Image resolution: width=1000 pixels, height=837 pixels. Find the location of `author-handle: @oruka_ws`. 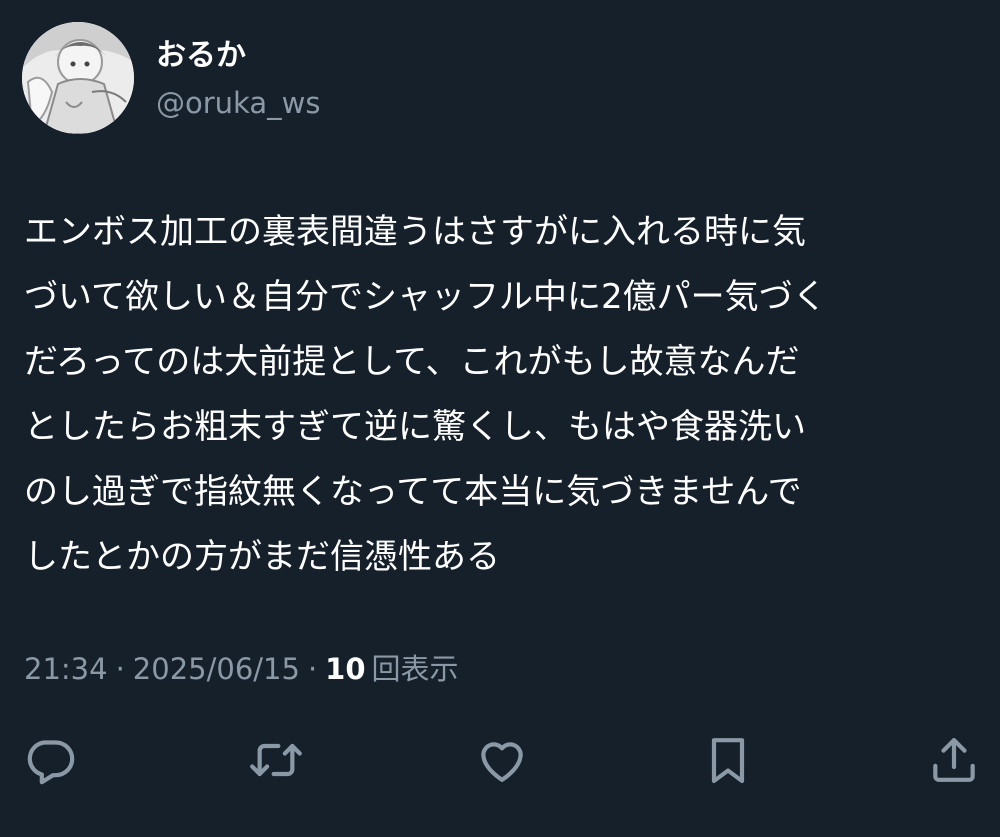

author-handle: @oruka_ws is located at coordinates (238, 103).